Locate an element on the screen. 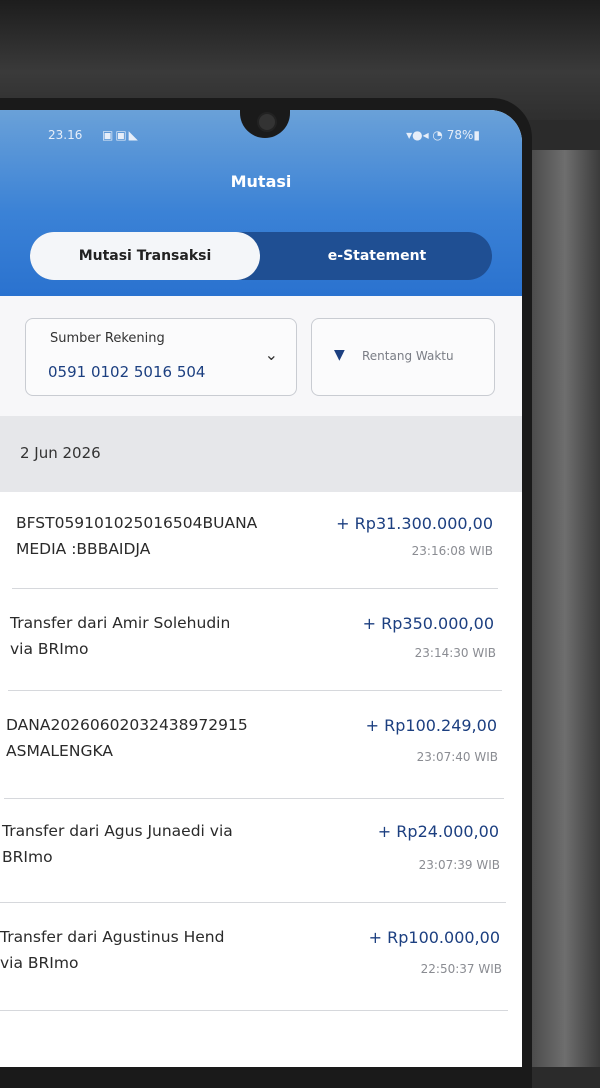  date-label: 2 Jun 2026 is located at coordinates (60, 453).